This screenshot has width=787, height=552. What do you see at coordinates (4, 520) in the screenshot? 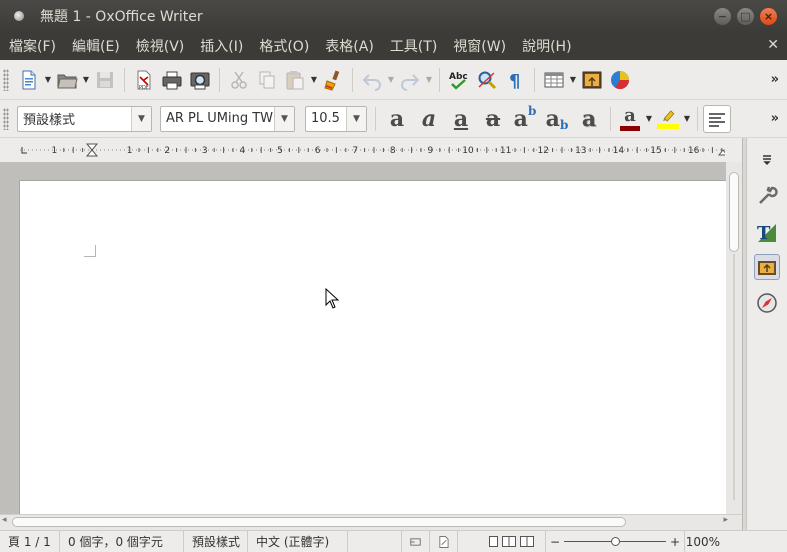
I see `scroll-left-icon: ◂` at bounding box center [4, 520].